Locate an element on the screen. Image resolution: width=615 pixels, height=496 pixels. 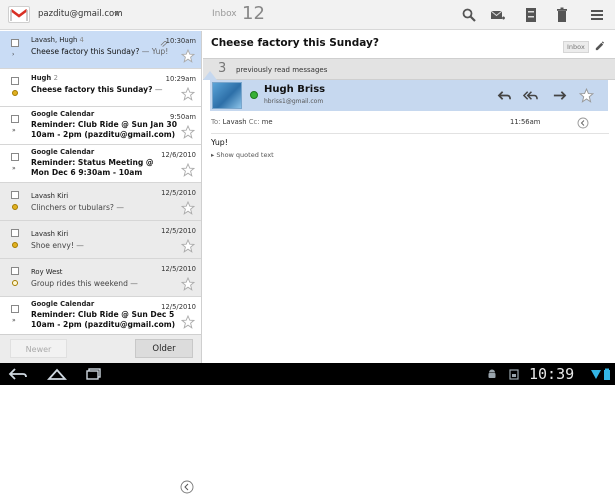
row-subject: Group rides this weekend — is located at coordinates (84, 283).